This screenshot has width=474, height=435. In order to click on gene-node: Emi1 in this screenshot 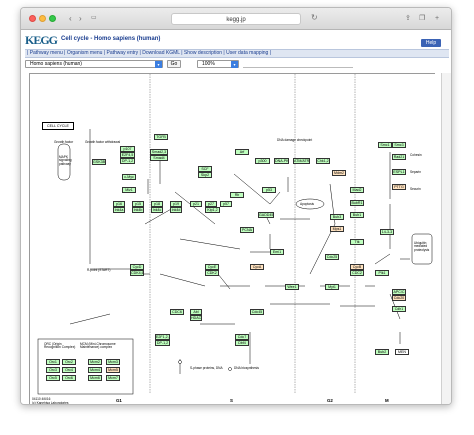, I will do `click(277, 252)`.